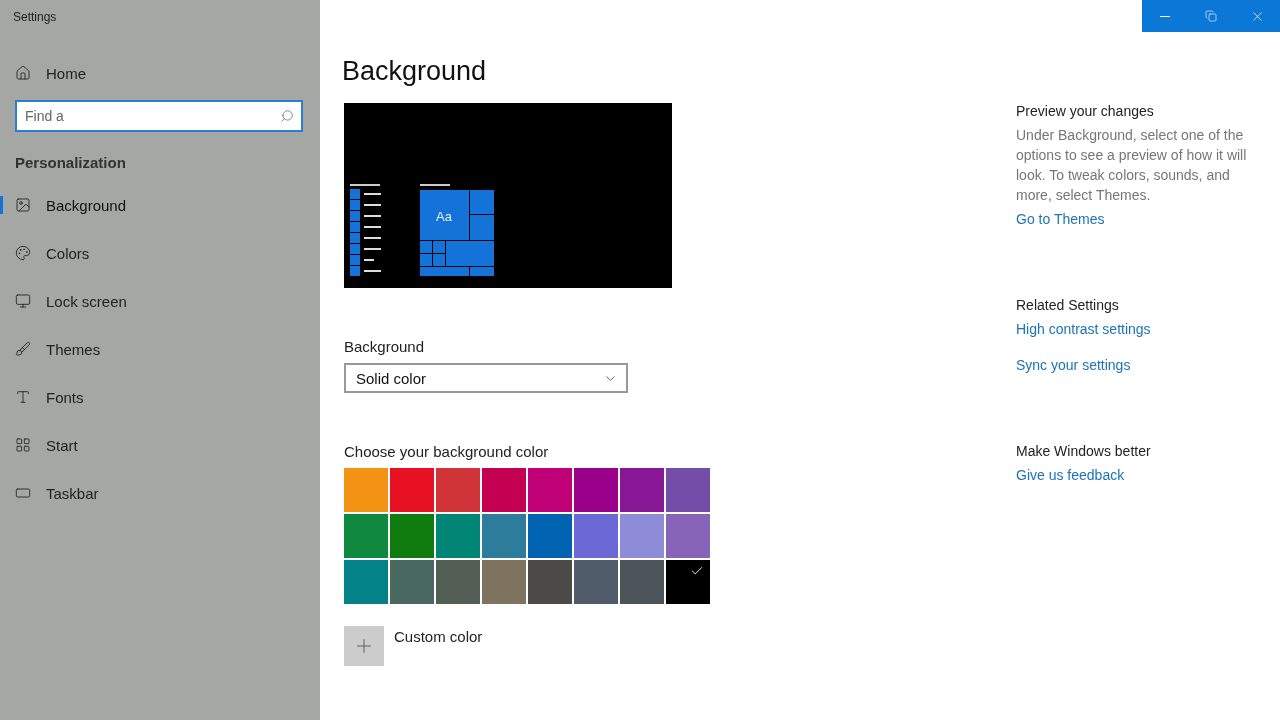 The image size is (1280, 720). I want to click on window-title: Settings, so click(35, 17).